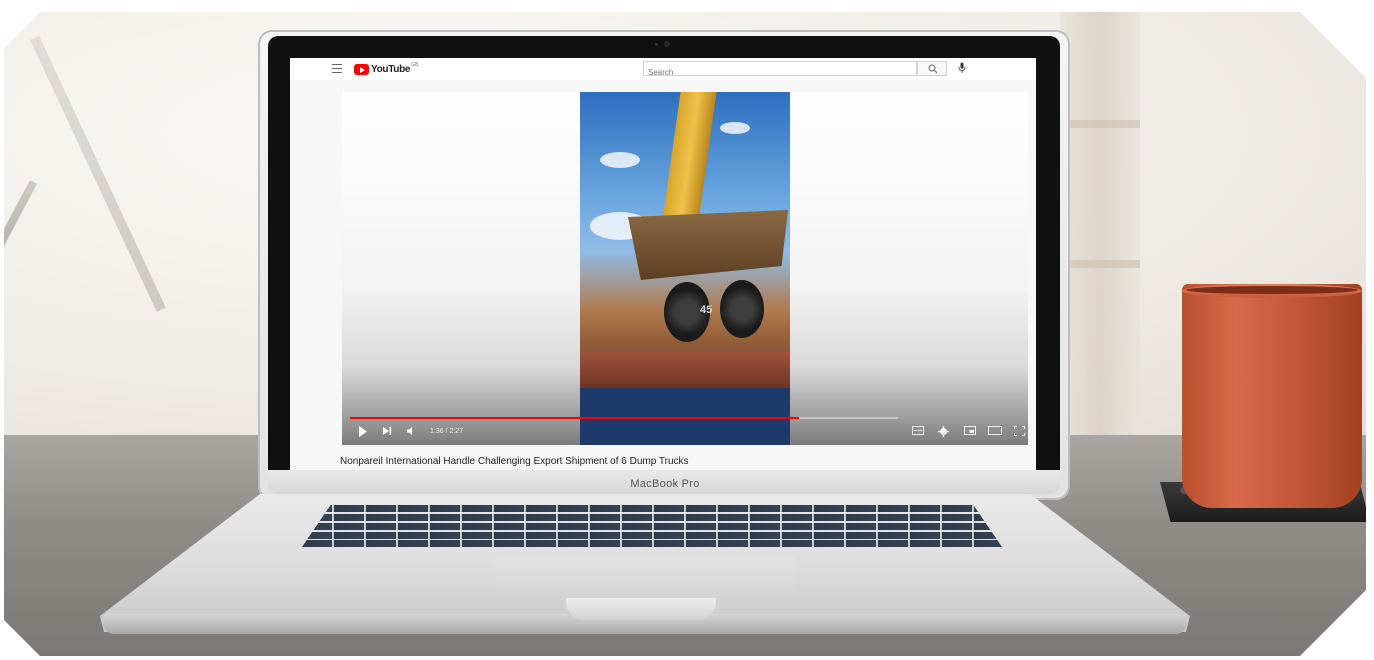  I want to click on ship-deck, so click(685, 370).